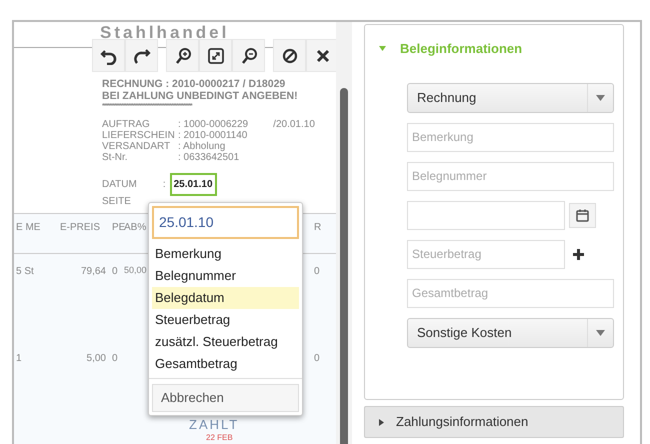 The width and height of the screenshot is (650, 444). What do you see at coordinates (219, 438) in the screenshot?
I see `stamp-date: 22 FEB` at bounding box center [219, 438].